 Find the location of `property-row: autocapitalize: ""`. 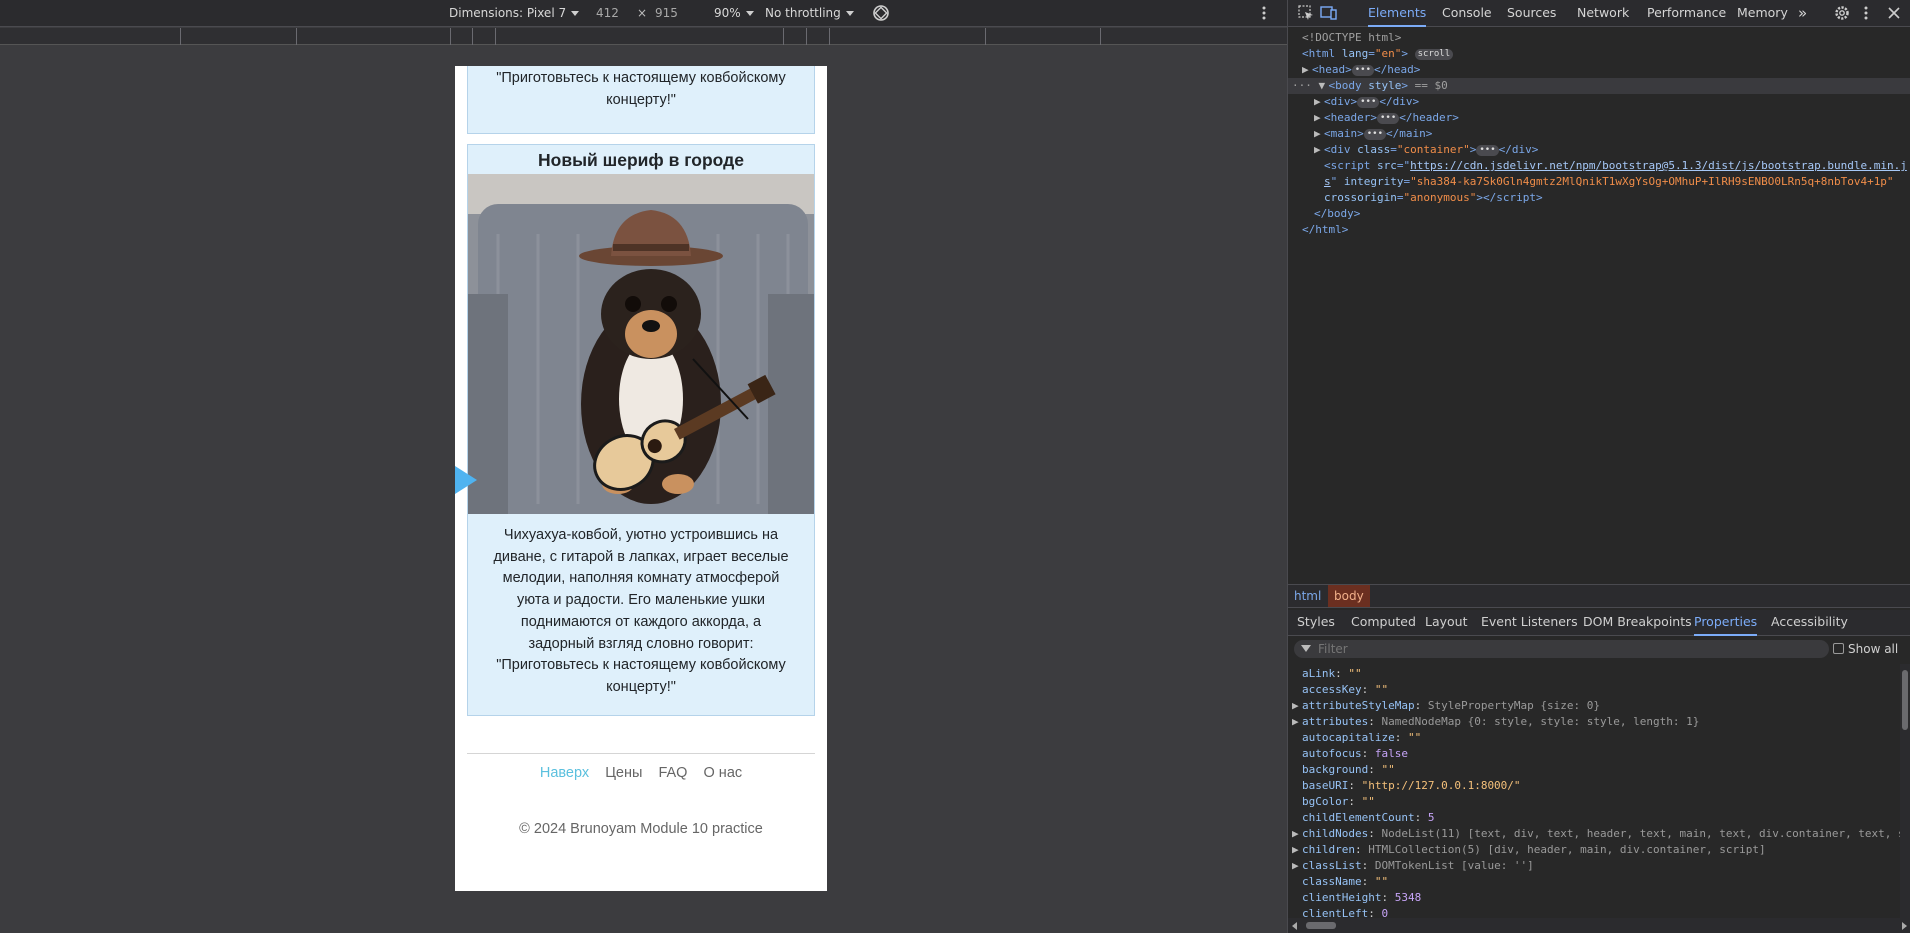

property-row: autocapitalize: "" is located at coordinates (1594, 738).